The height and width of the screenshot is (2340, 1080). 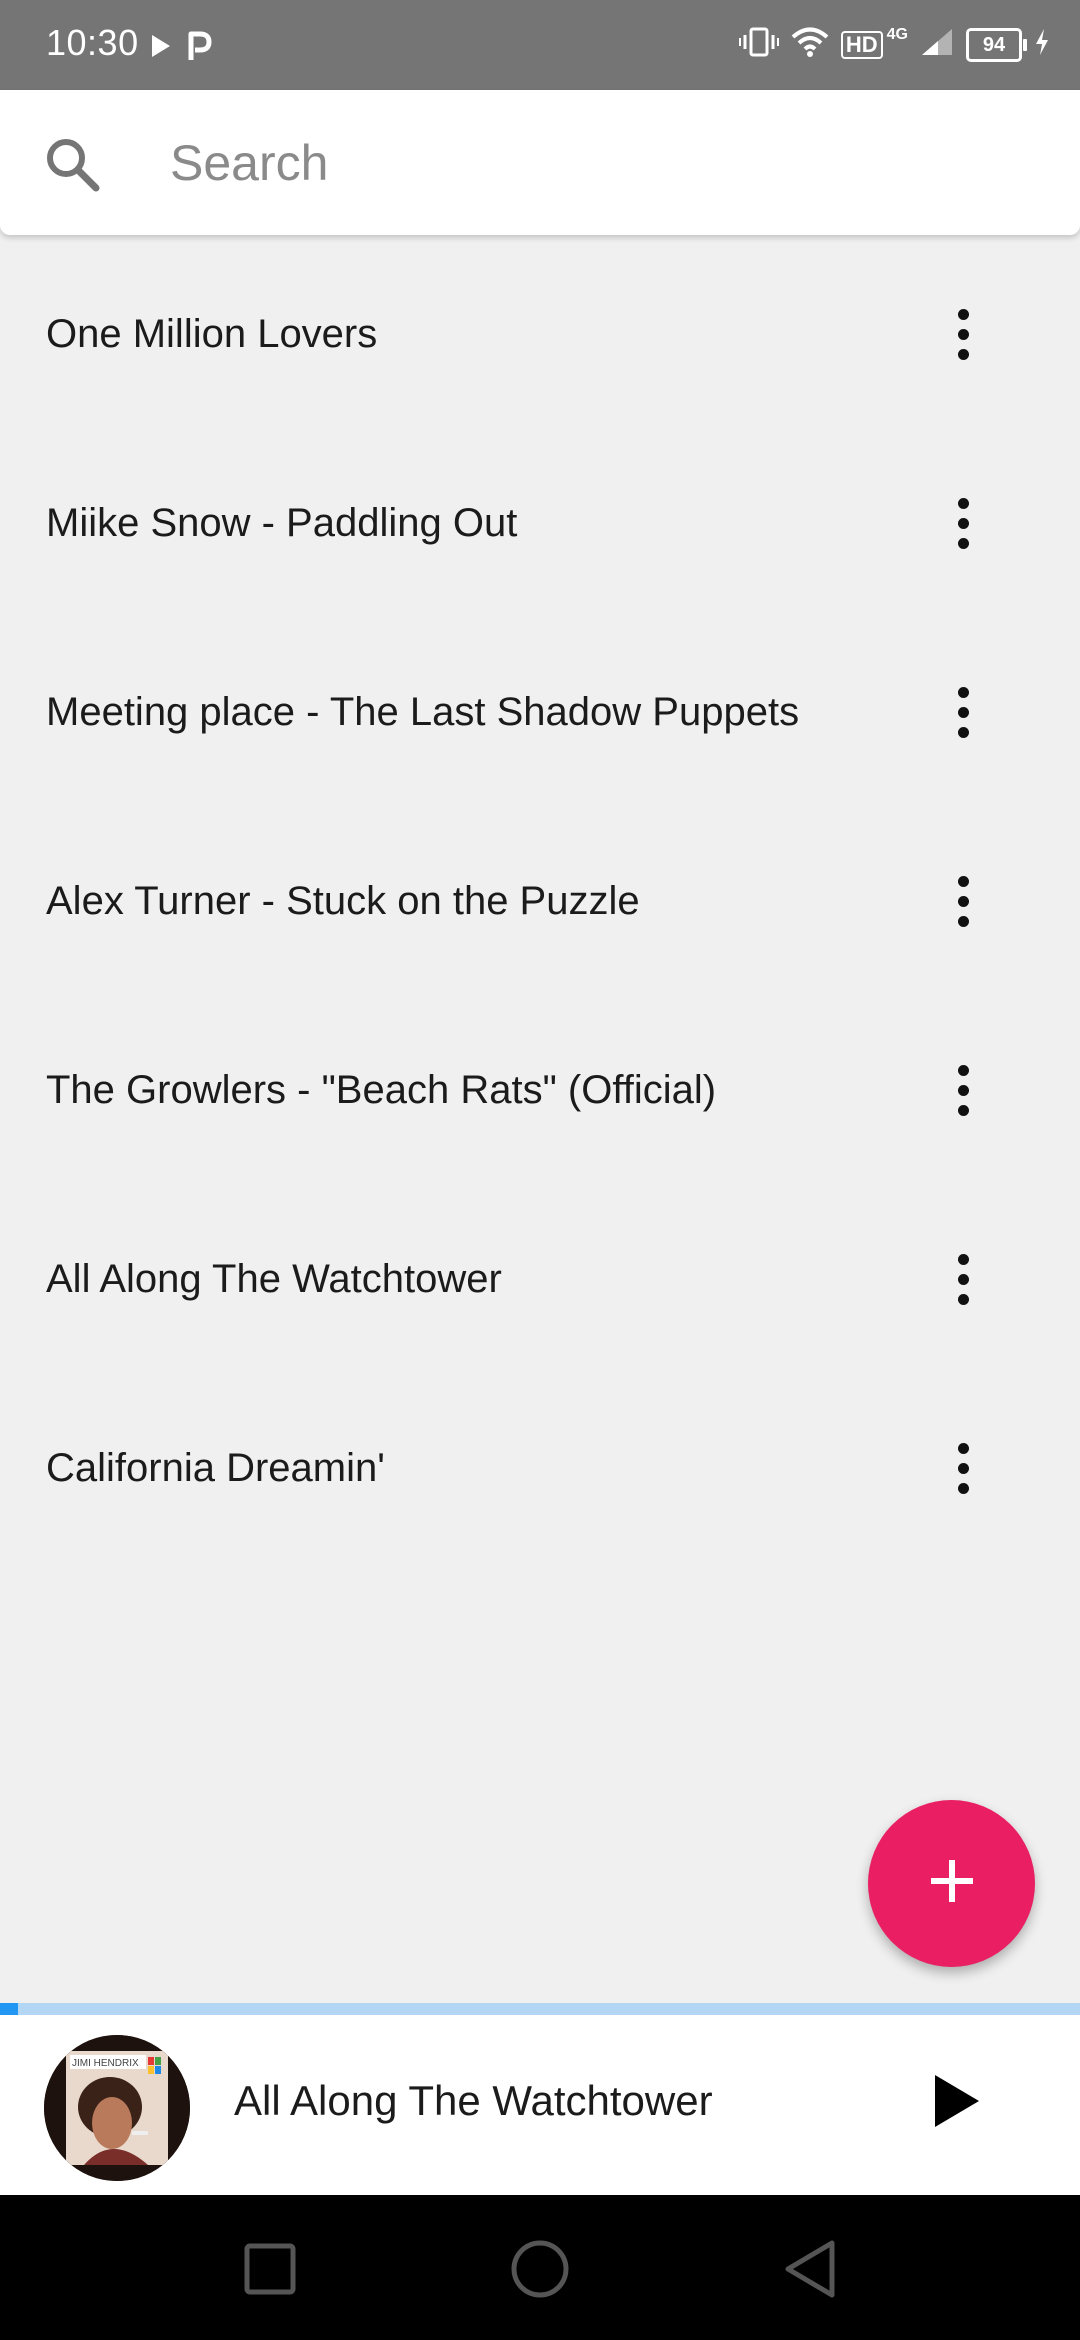 What do you see at coordinates (937, 44) in the screenshot?
I see `signal-icon` at bounding box center [937, 44].